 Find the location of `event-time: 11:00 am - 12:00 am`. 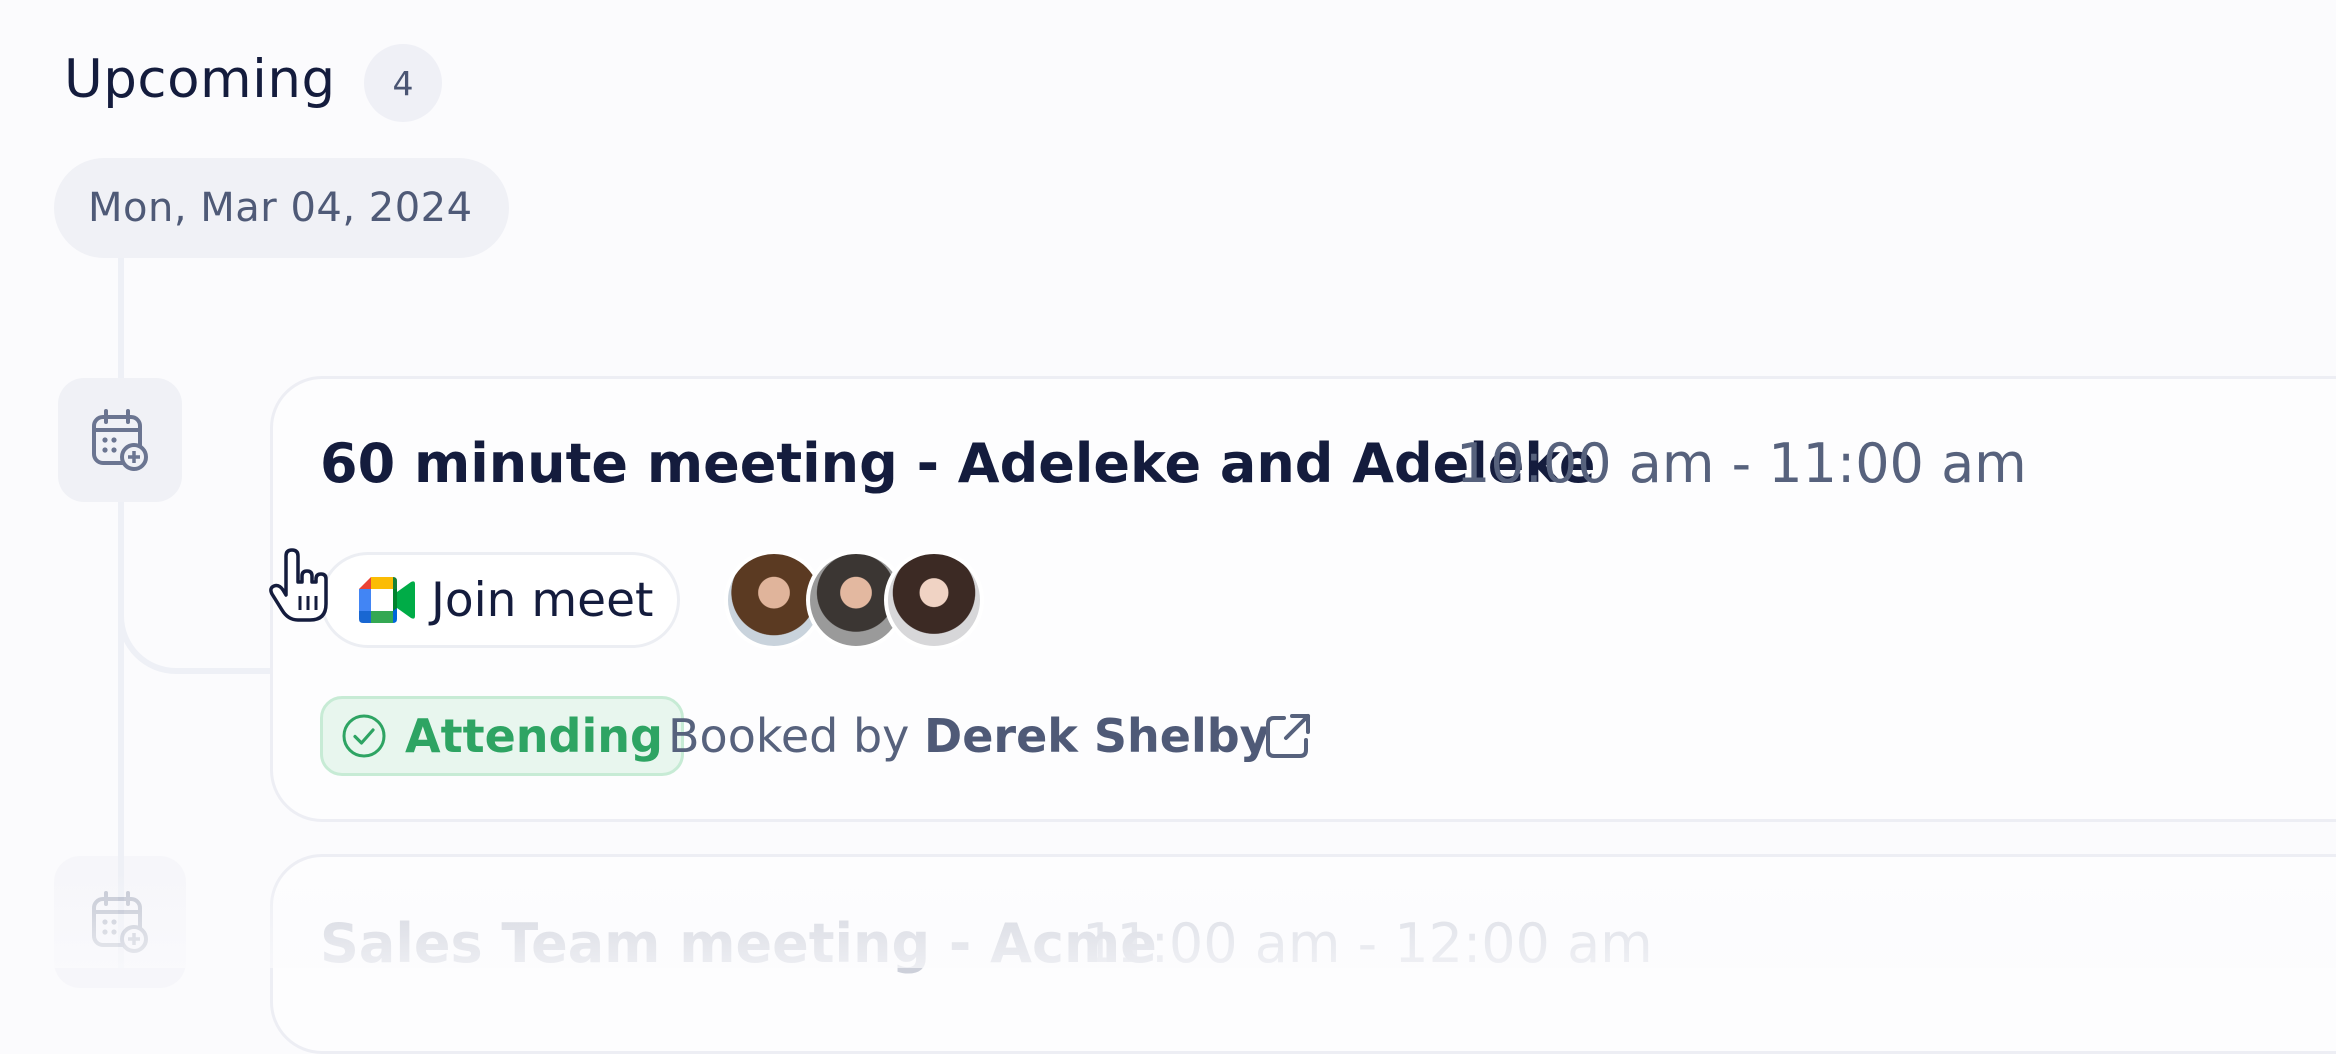

event-time: 11:00 am - 12:00 am is located at coordinates (1367, 943).